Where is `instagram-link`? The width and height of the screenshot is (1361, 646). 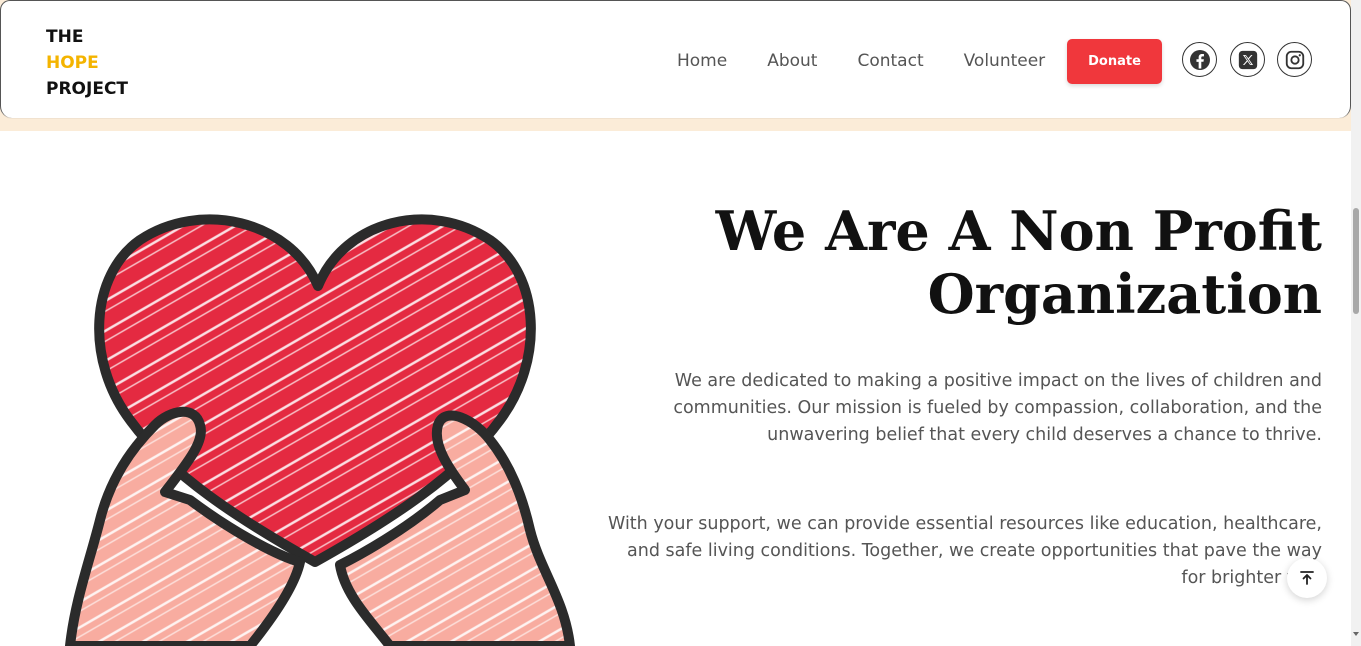
instagram-link is located at coordinates (1294, 59).